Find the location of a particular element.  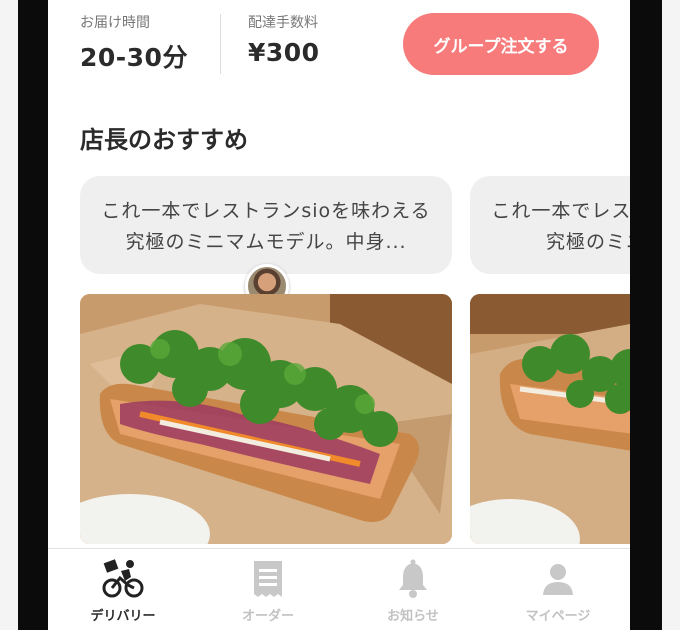

tab-label: オーダー is located at coordinates (267, 616).